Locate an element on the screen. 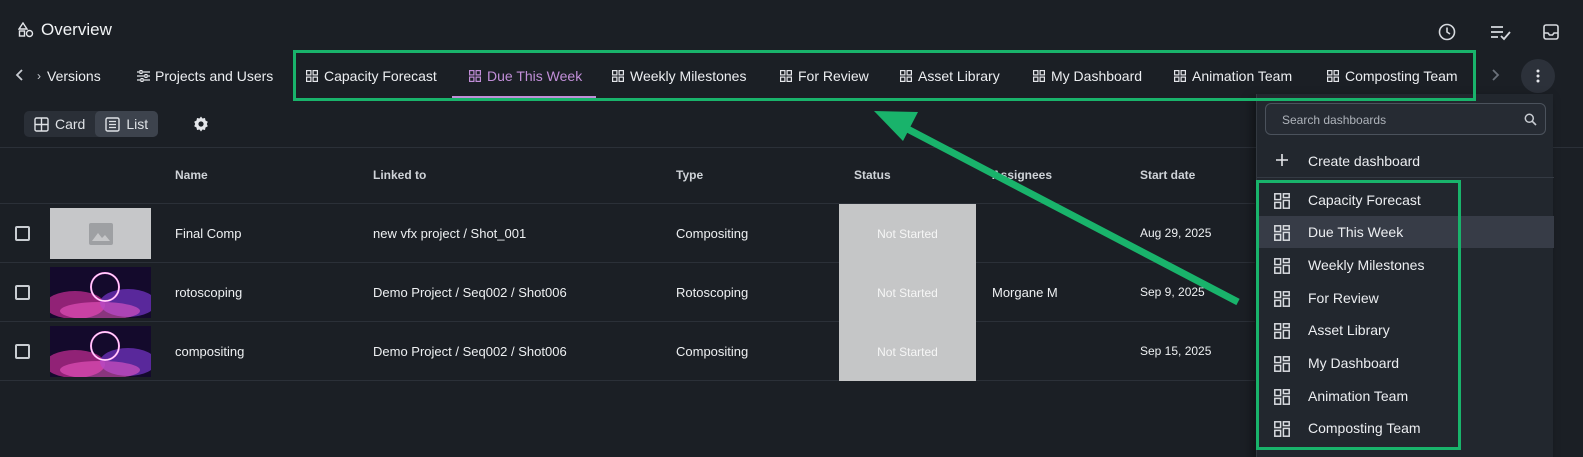 Image resolution: width=1583 pixels, height=457 pixels. tab-weekly-milestones: Weekly Milestones is located at coordinates (679, 76).